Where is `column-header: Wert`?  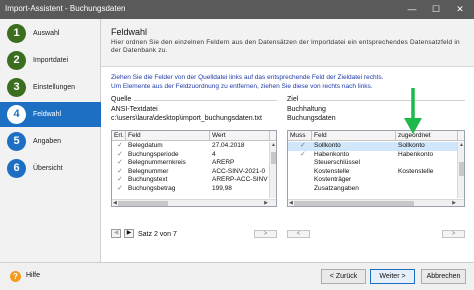 column-header: Wert is located at coordinates (240, 136).